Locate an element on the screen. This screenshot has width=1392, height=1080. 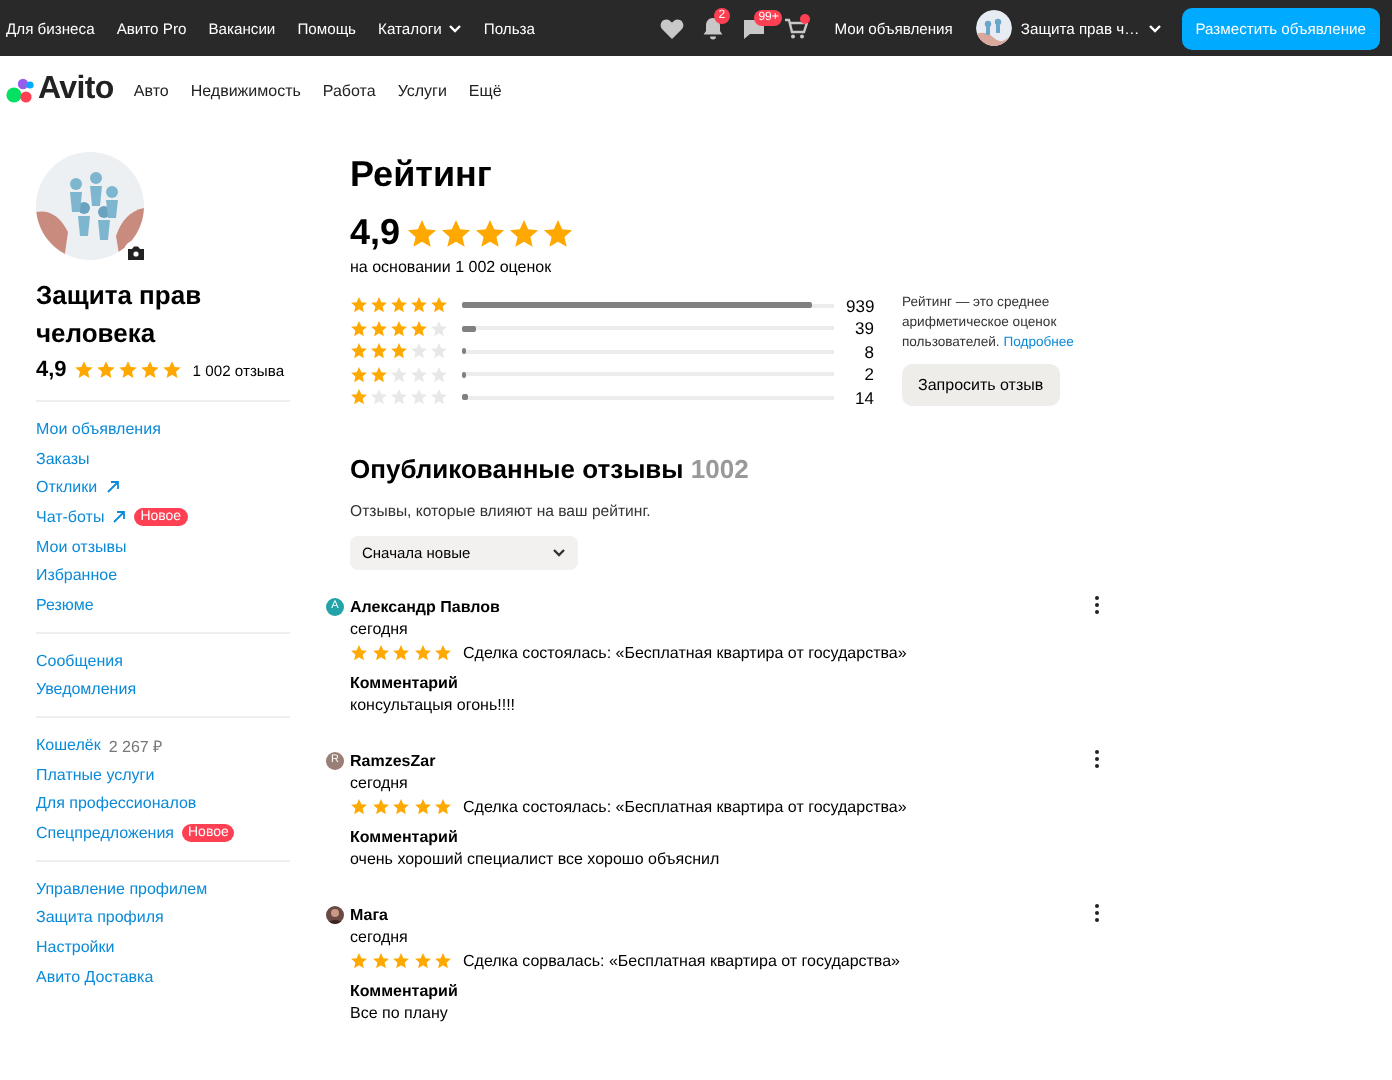
heart-icon is located at coordinates (672, 28).